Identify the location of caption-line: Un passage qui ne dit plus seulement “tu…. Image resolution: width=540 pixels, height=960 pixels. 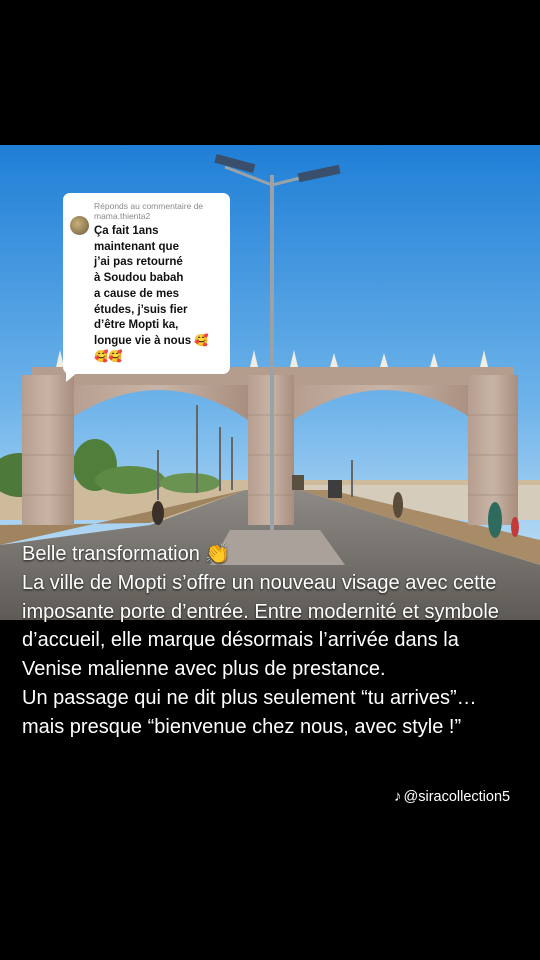
(249, 712).